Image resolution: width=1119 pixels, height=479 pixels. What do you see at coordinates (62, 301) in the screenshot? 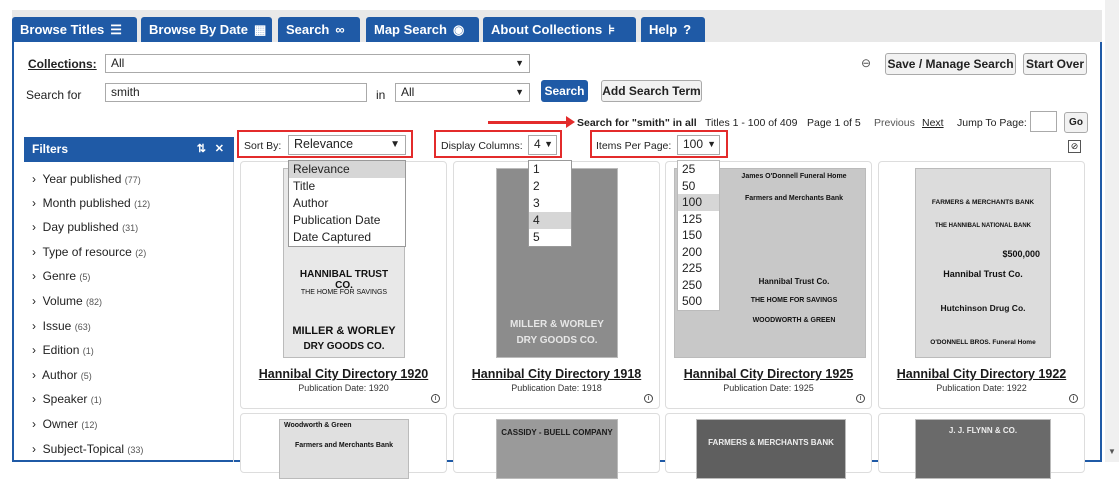
I see `filter-label: Volume` at bounding box center [62, 301].